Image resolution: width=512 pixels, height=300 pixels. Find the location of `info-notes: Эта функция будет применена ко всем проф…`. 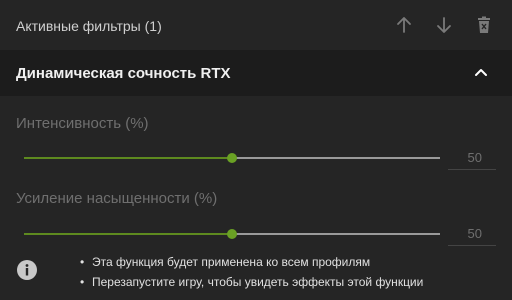

info-notes: Эта функция будет применена ко всем проф… is located at coordinates (251, 272).